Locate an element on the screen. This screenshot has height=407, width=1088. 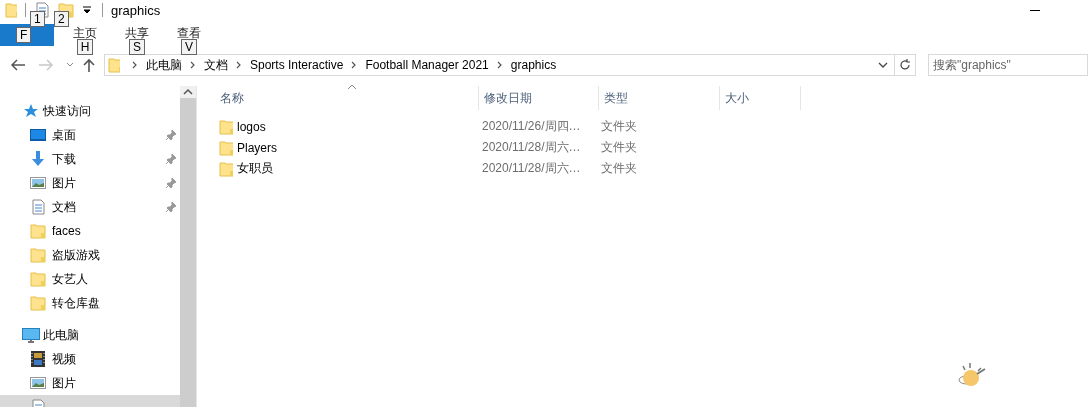
ribbon-tab: 主页 is located at coordinates (85, 33).